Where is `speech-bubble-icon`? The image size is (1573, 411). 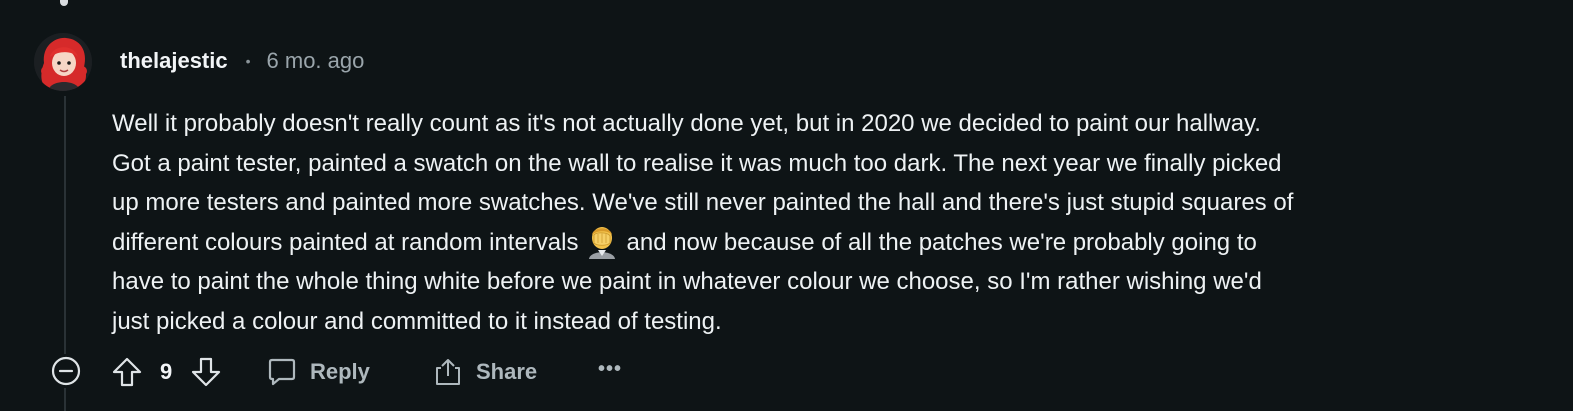 speech-bubble-icon is located at coordinates (282, 372).